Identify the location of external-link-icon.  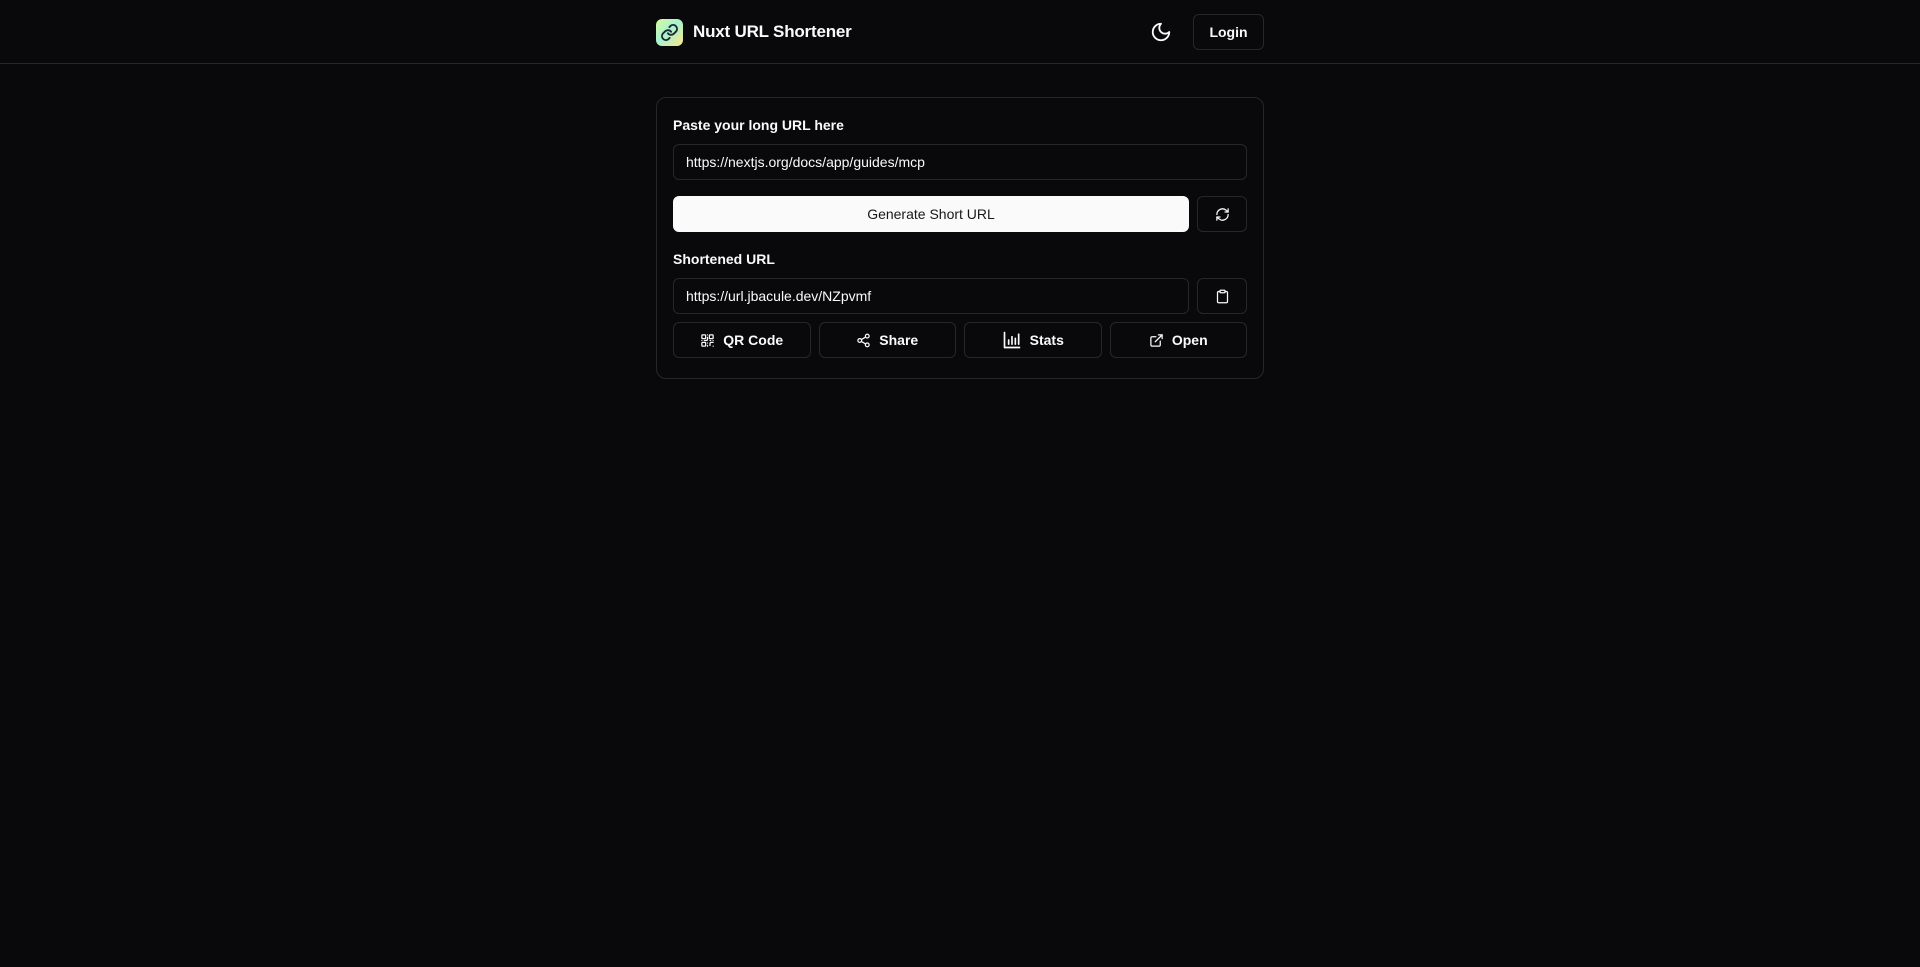
(1156, 340).